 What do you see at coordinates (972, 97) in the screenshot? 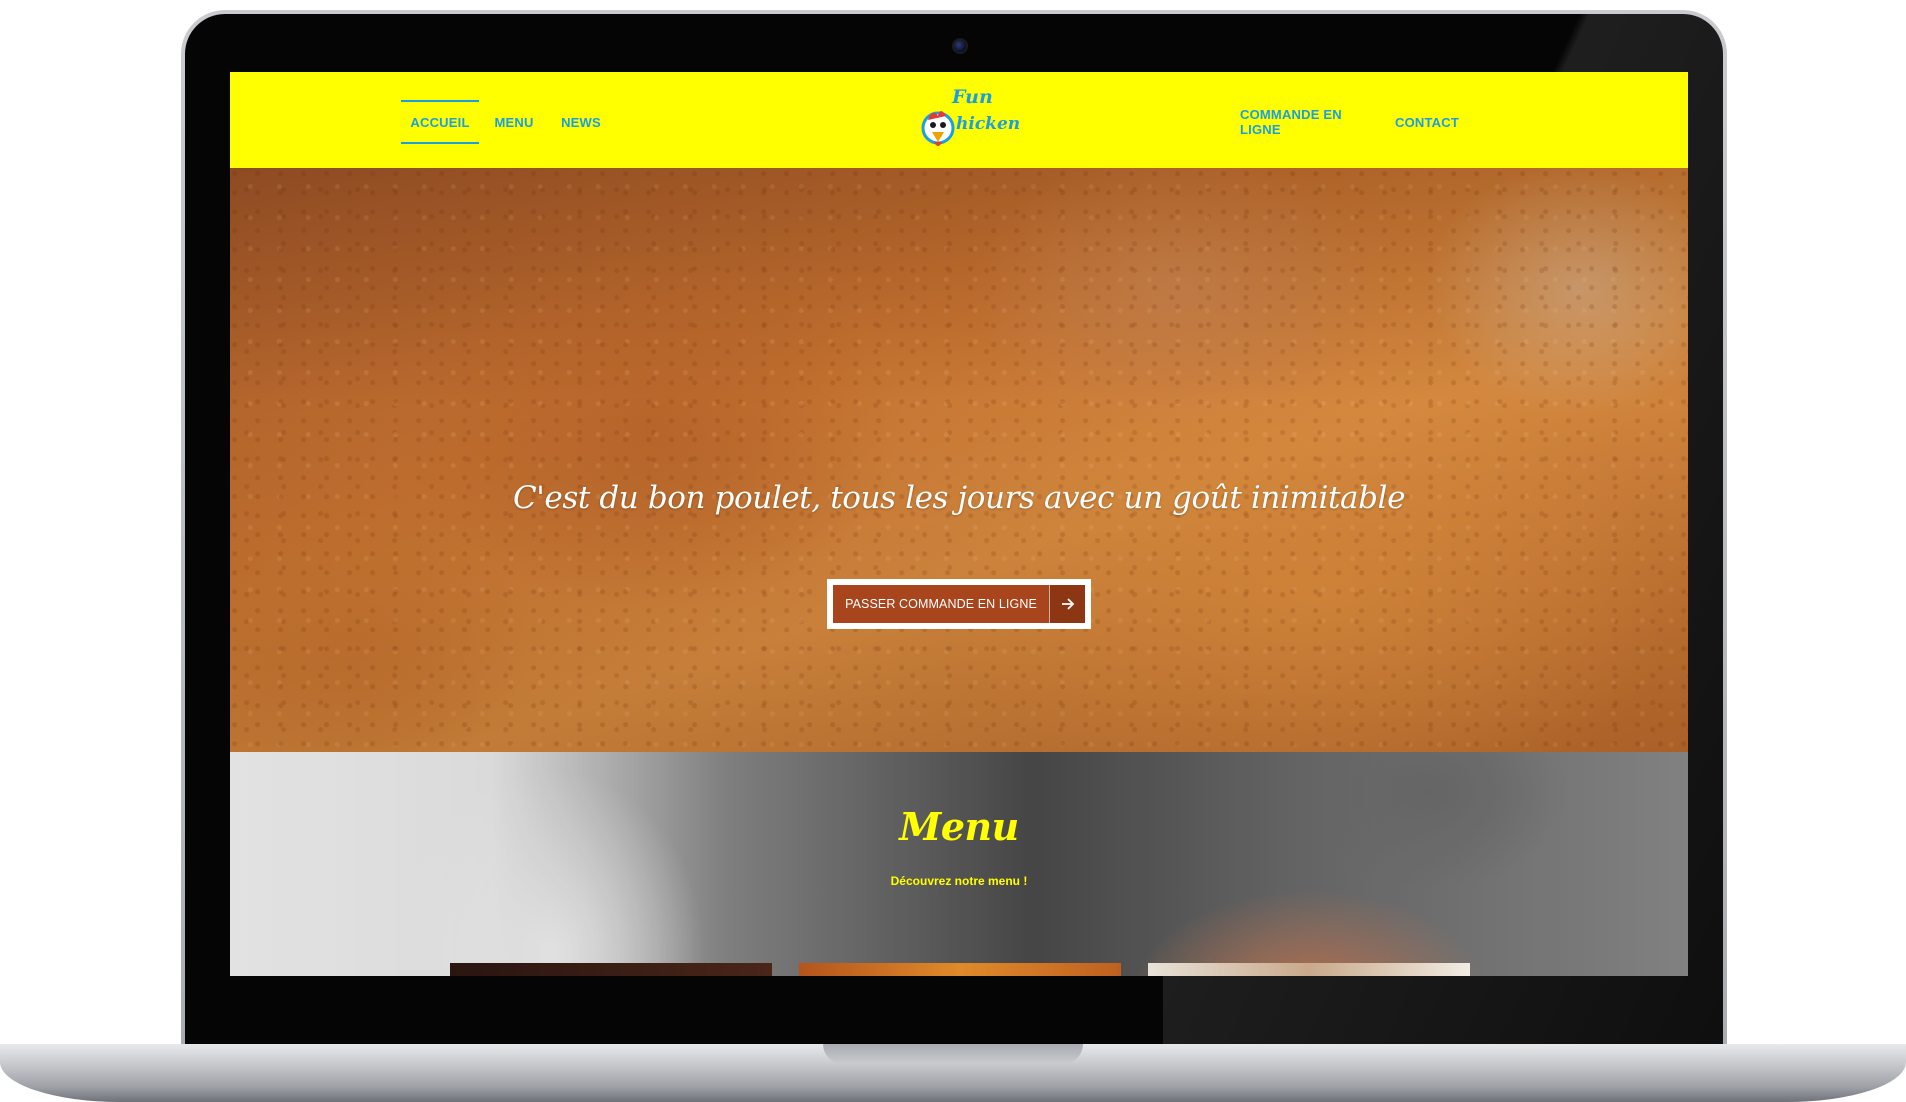
I see `logo-text-fun: Fun` at bounding box center [972, 97].